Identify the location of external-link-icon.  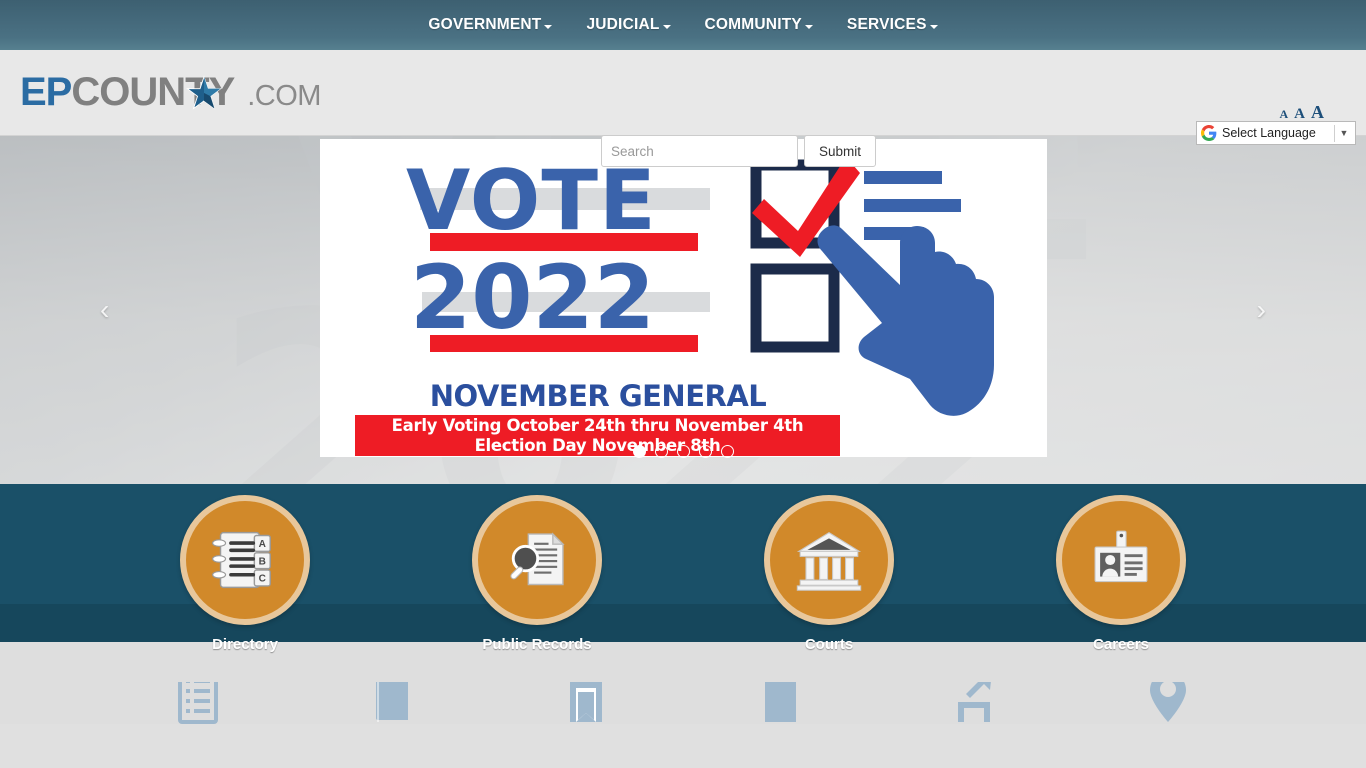
(974, 702).